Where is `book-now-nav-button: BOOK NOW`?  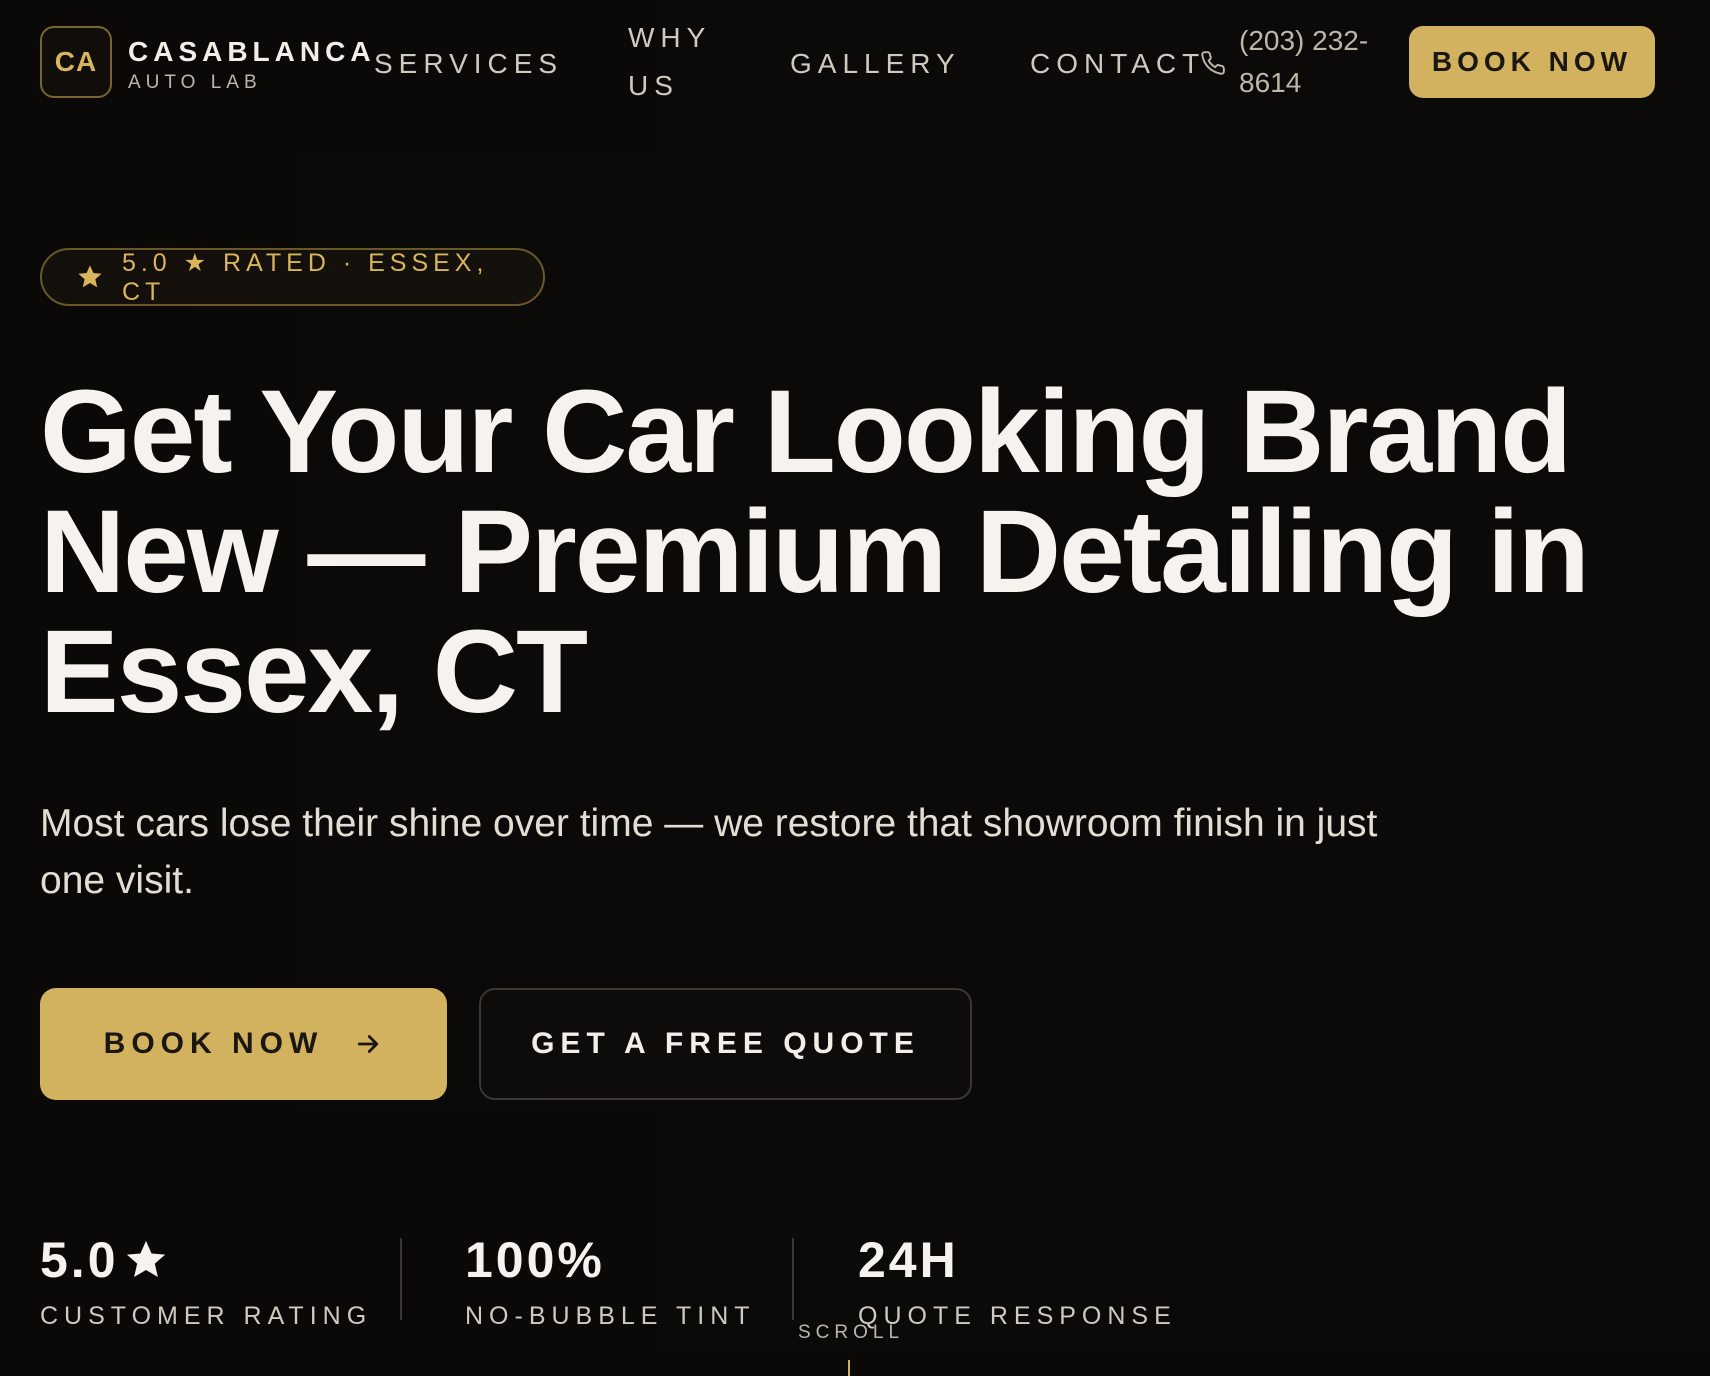 book-now-nav-button: BOOK NOW is located at coordinates (1532, 62).